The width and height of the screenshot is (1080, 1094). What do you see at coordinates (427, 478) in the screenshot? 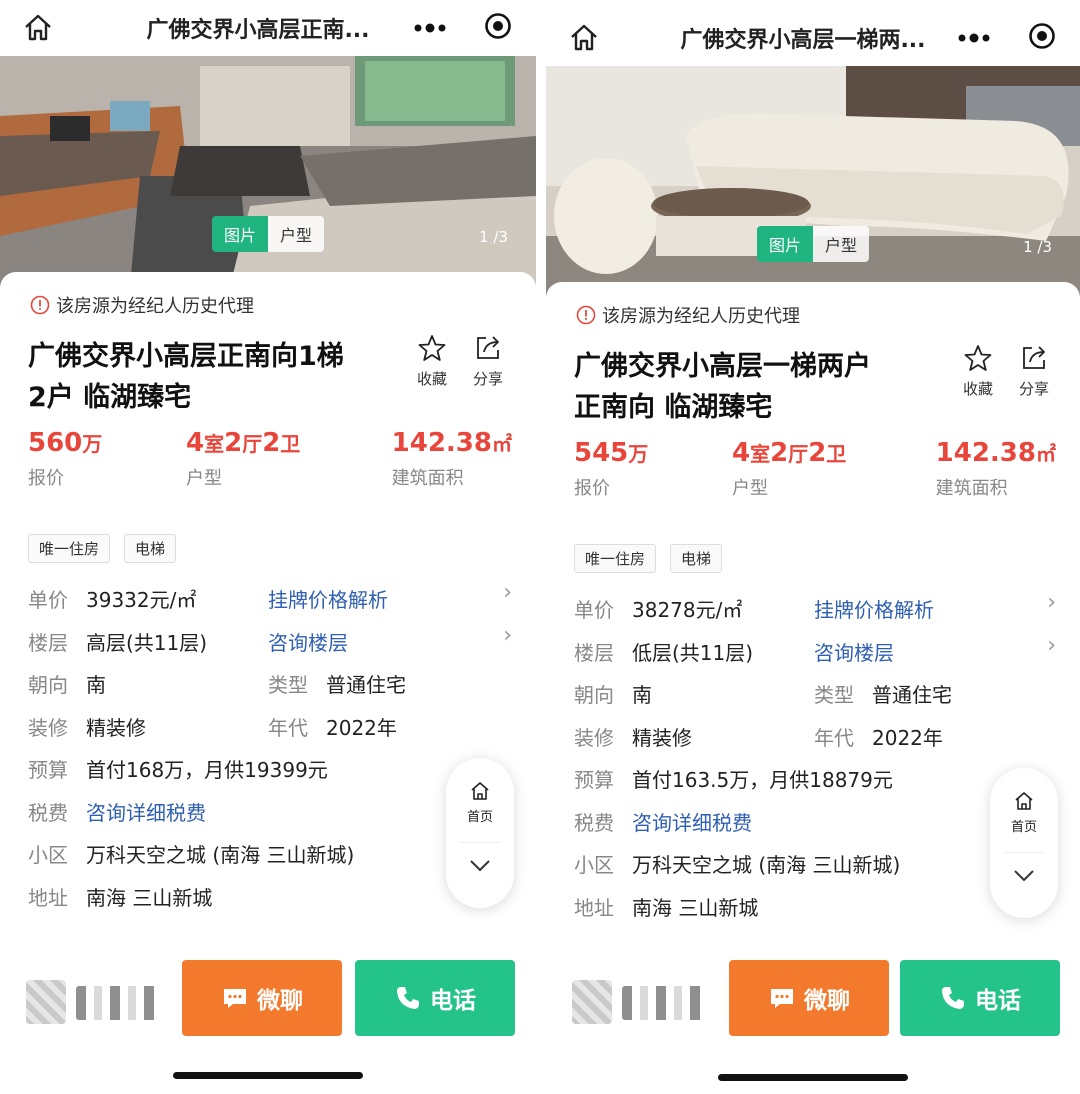
I see `area-label: 建筑面积` at bounding box center [427, 478].